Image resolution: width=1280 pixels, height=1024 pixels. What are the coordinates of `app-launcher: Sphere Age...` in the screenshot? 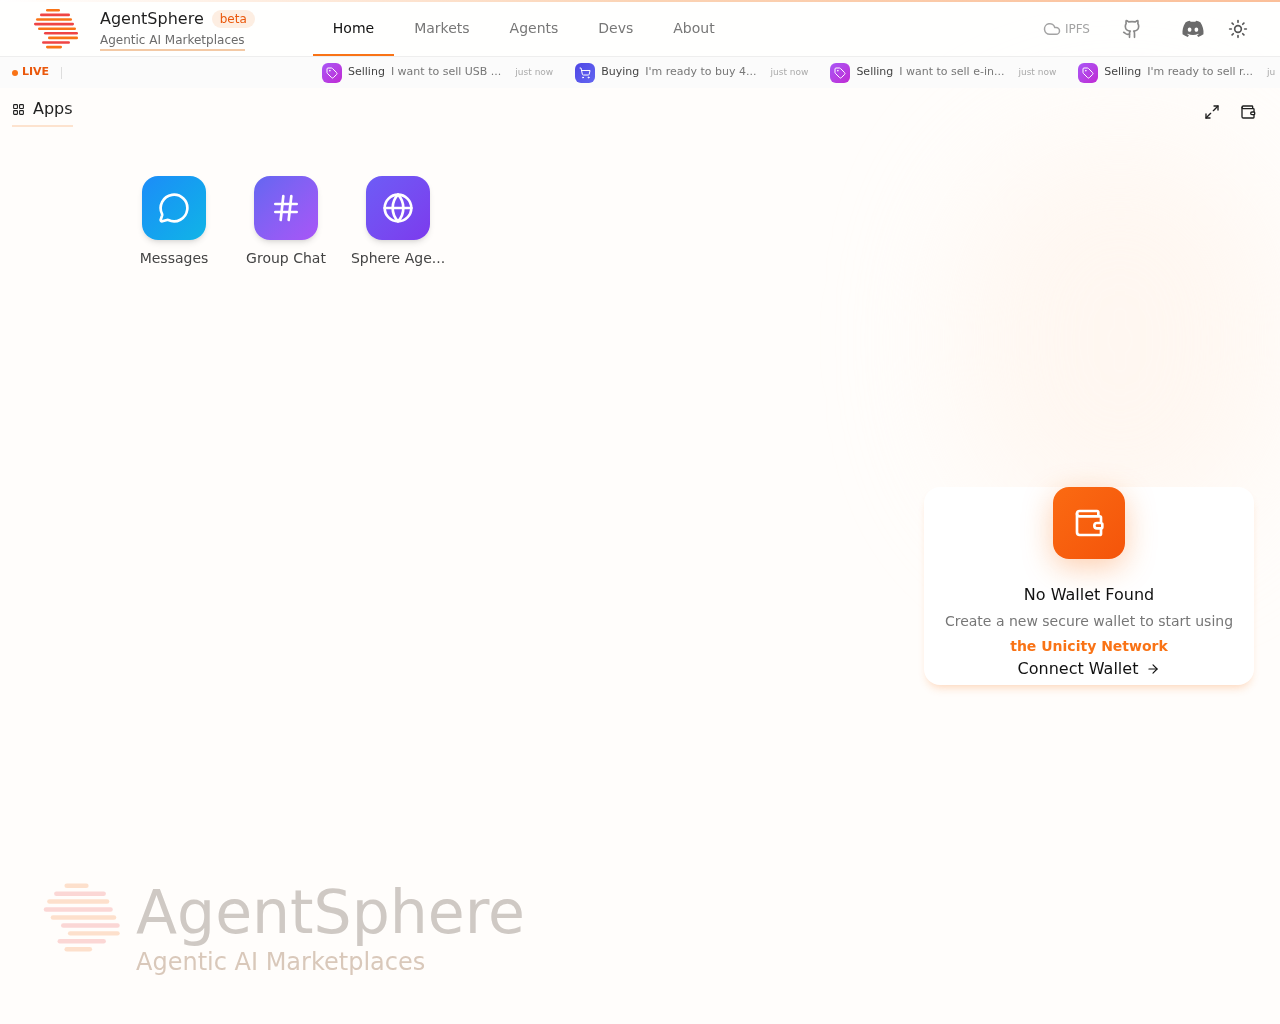 It's located at (398, 222).